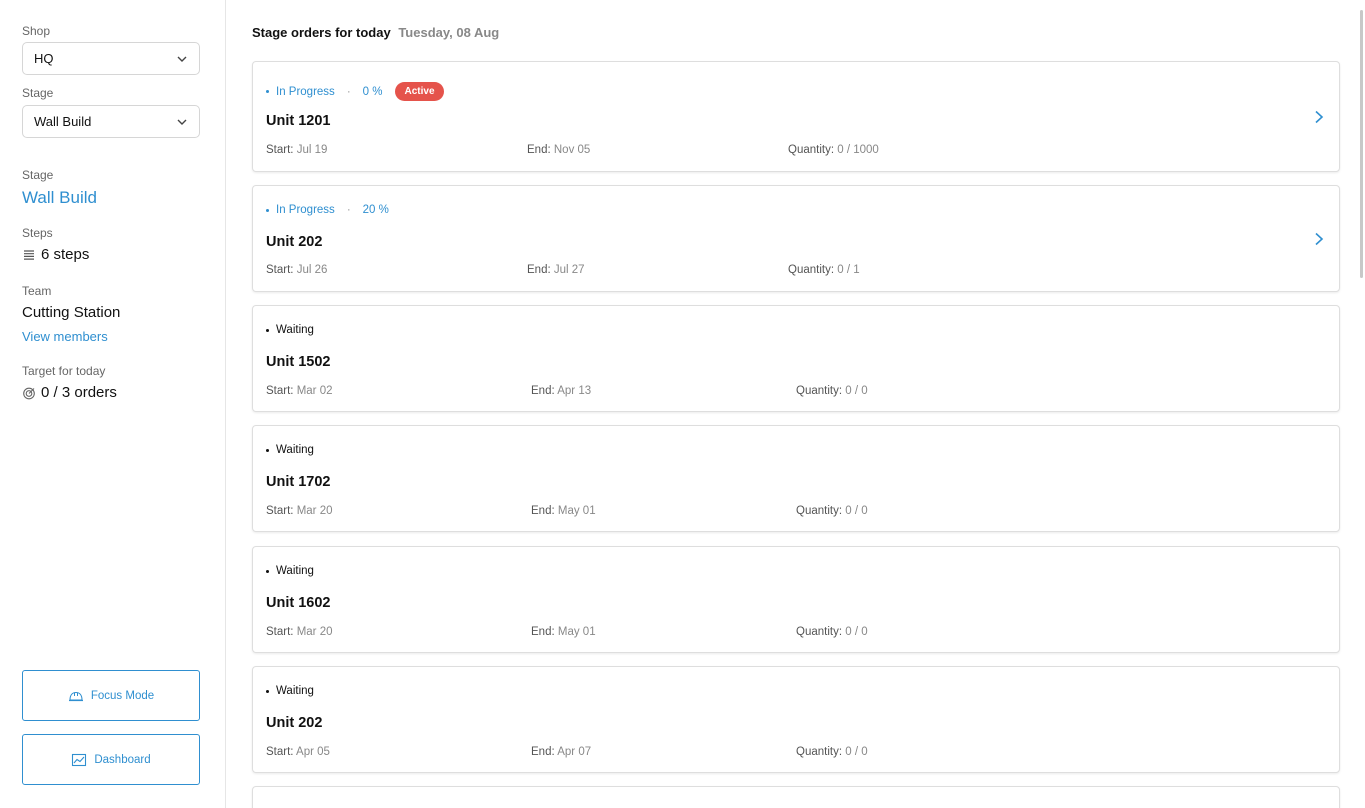 The height and width of the screenshot is (808, 1365). What do you see at coordinates (111, 121) in the screenshot?
I see `stage-select: Wall Build` at bounding box center [111, 121].